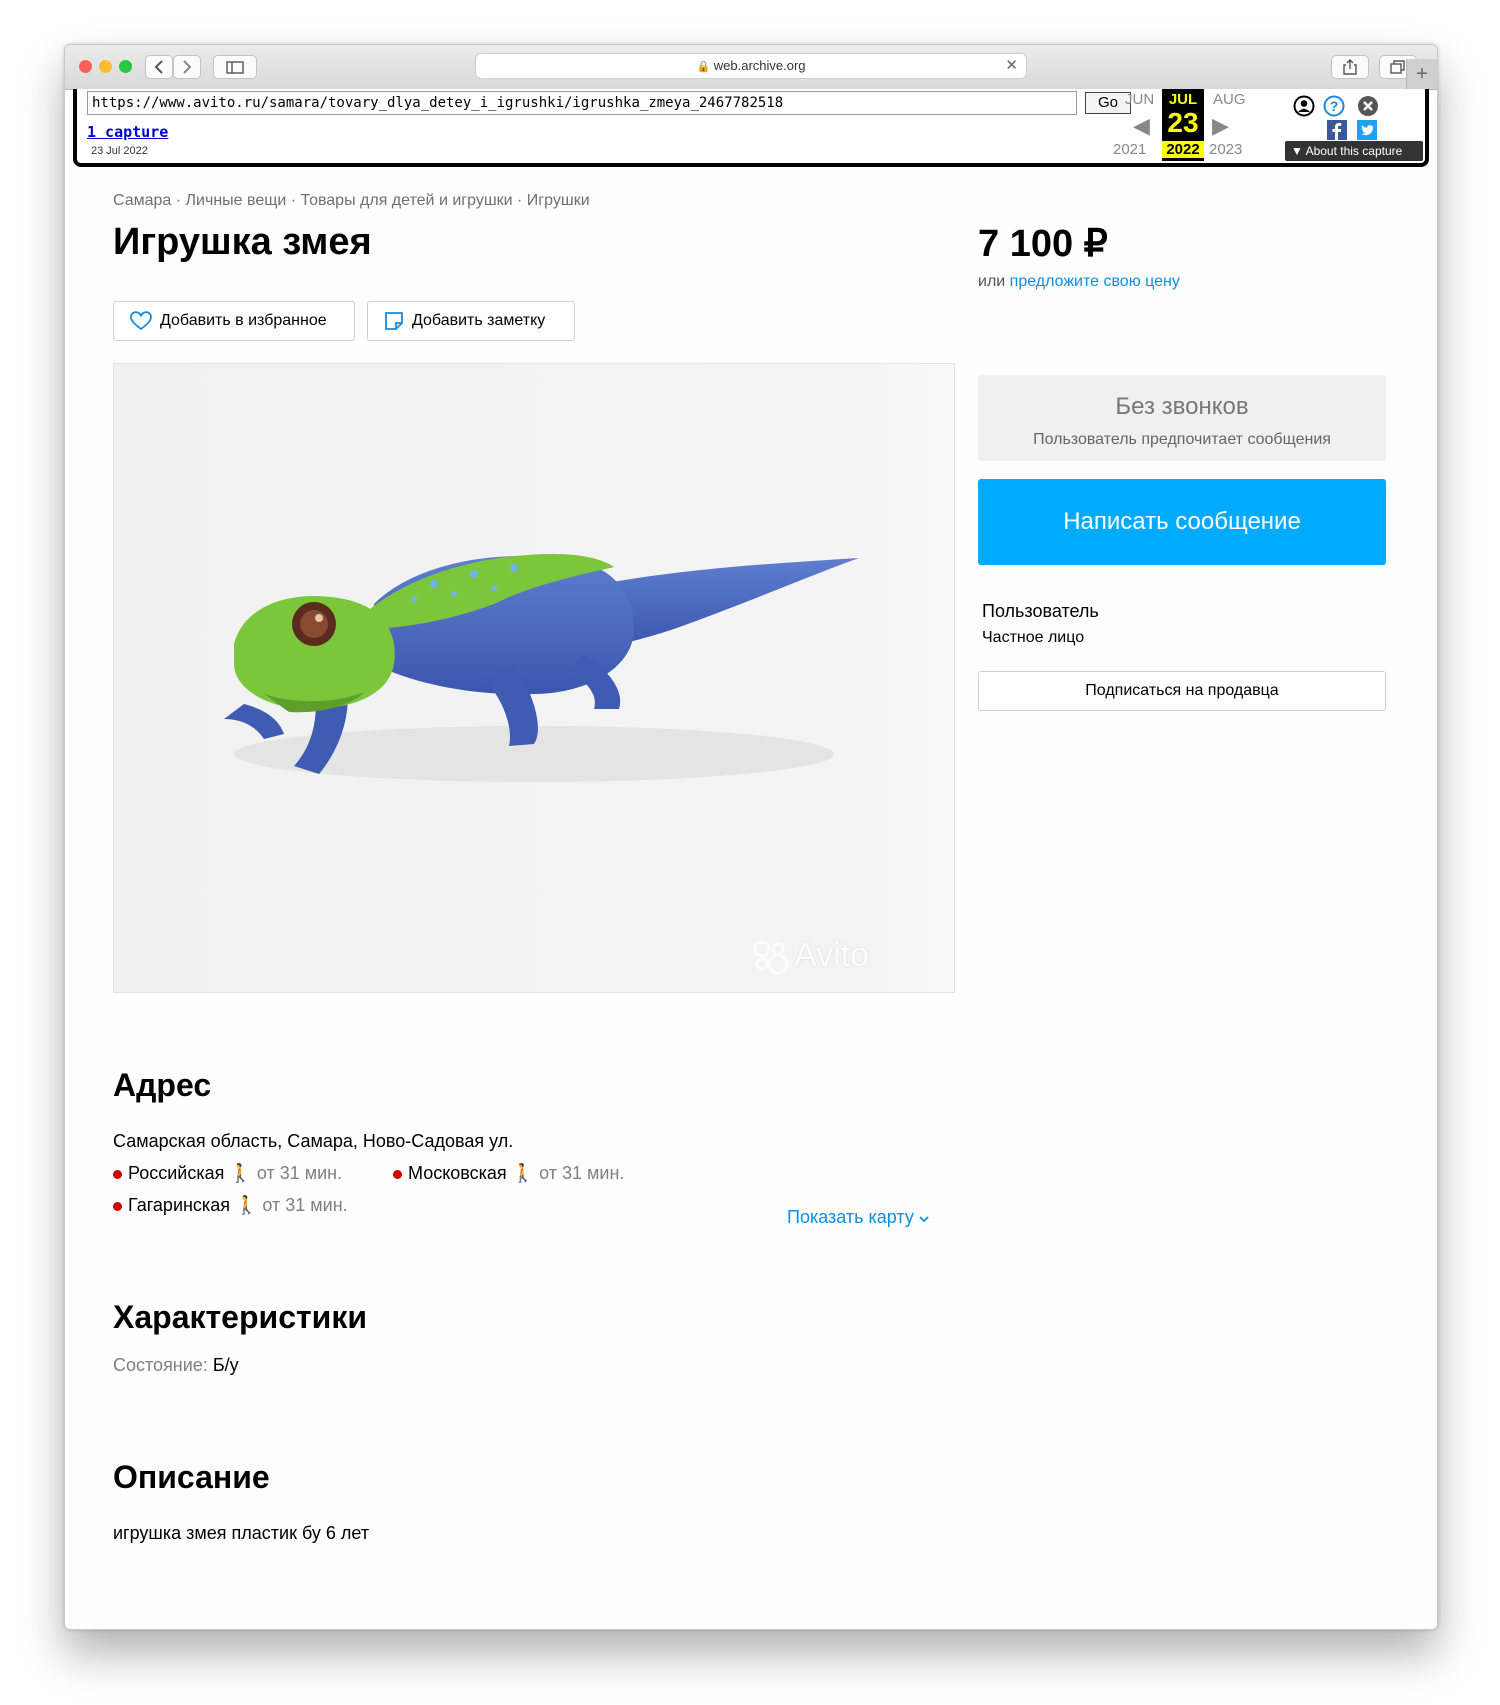  Describe the element at coordinates (1040, 611) in the screenshot. I see `seller-name: Пользователь` at that location.